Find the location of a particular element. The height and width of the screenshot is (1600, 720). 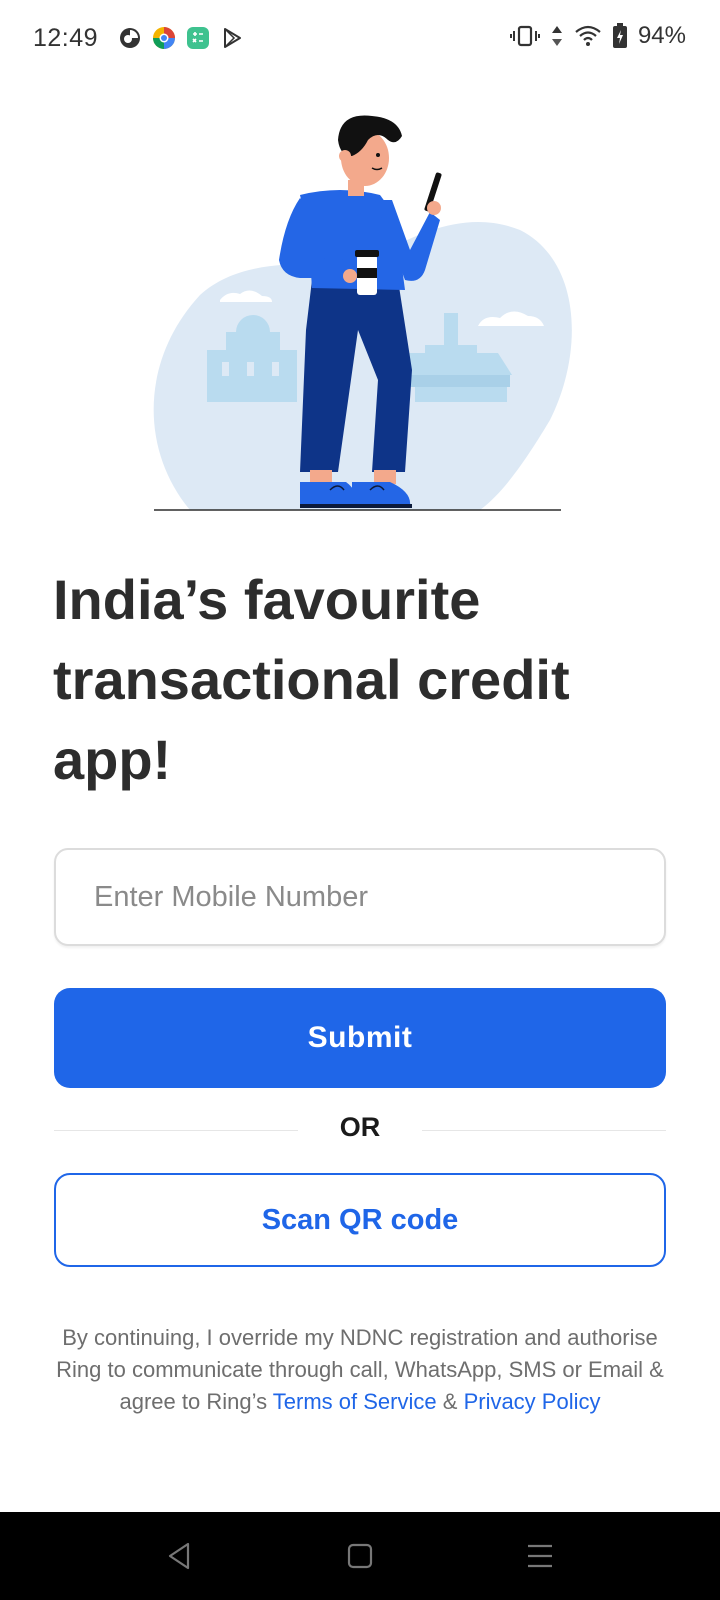

recents-icon is located at coordinates (540, 1556).